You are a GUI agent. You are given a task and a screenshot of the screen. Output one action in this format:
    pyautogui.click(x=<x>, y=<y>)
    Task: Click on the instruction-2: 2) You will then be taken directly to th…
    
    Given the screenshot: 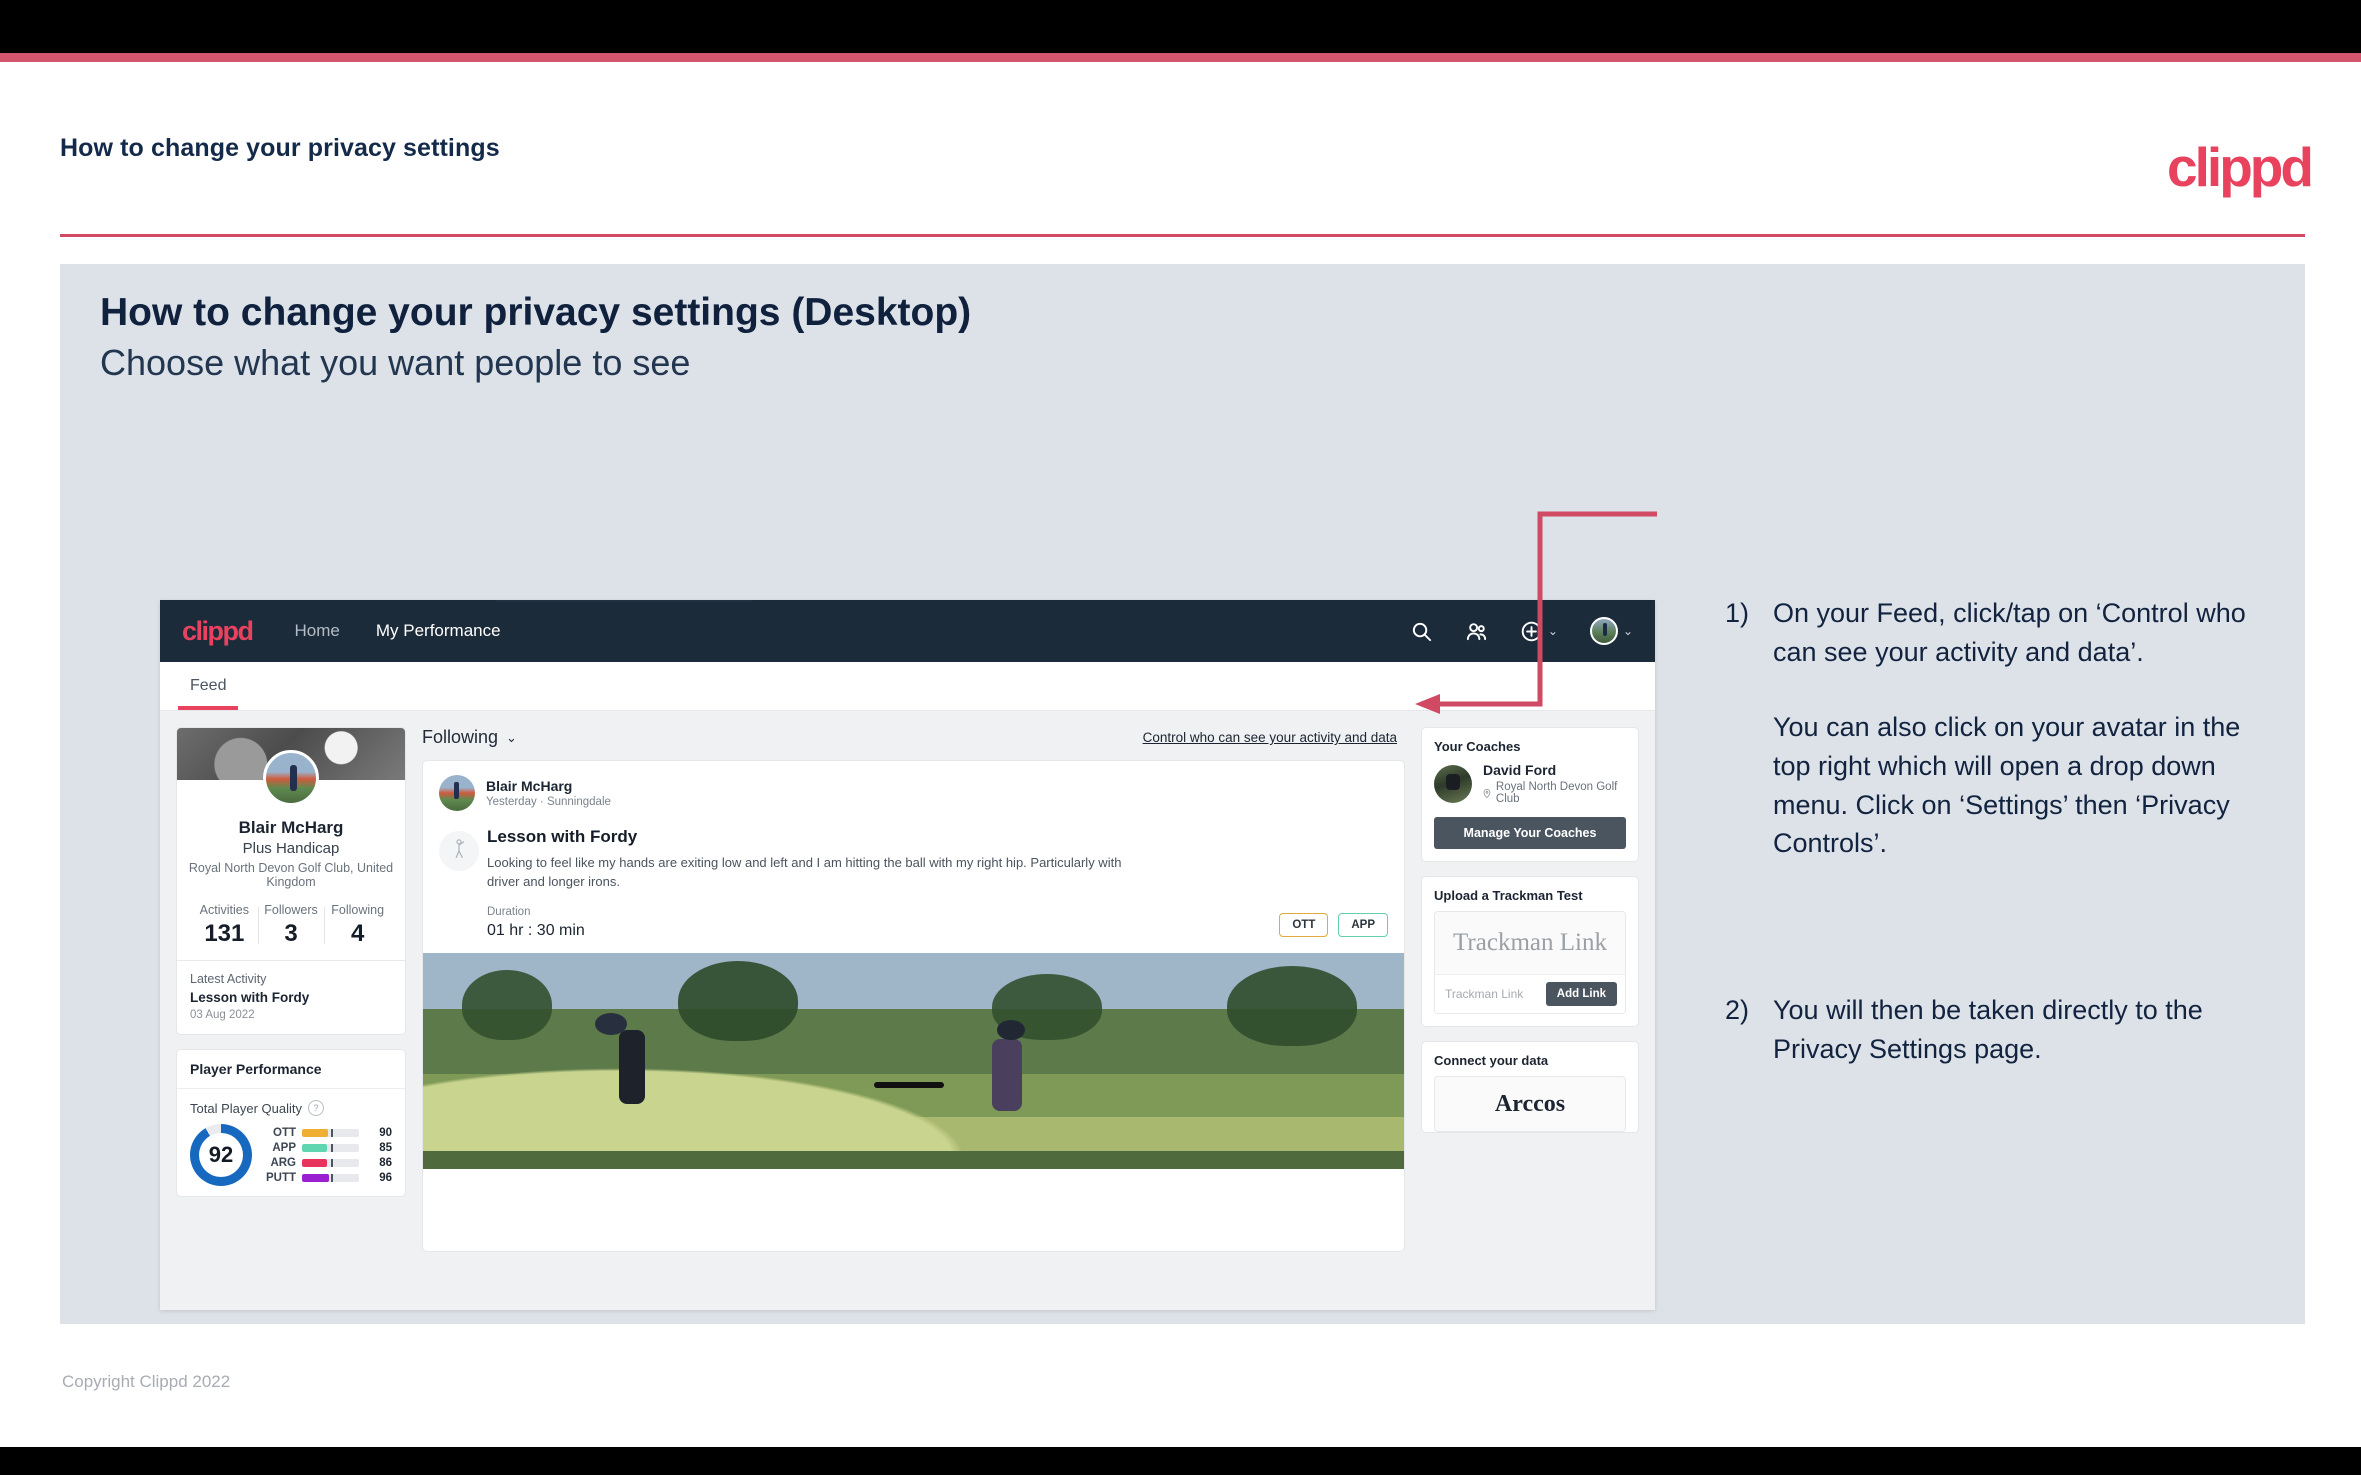 What is the action you would take?
    pyautogui.click(x=2005, y=1030)
    